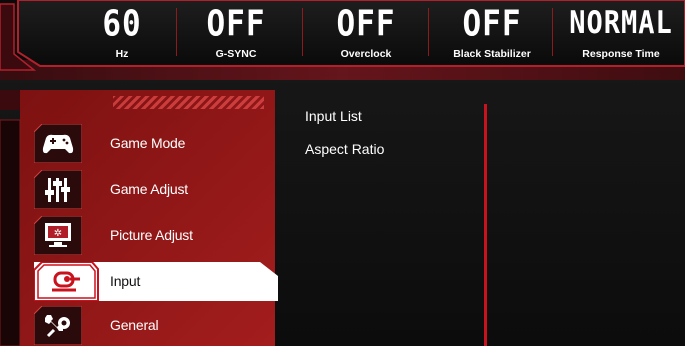  I want to click on menu-item-game-adjust: Game Adjust, so click(156, 189).